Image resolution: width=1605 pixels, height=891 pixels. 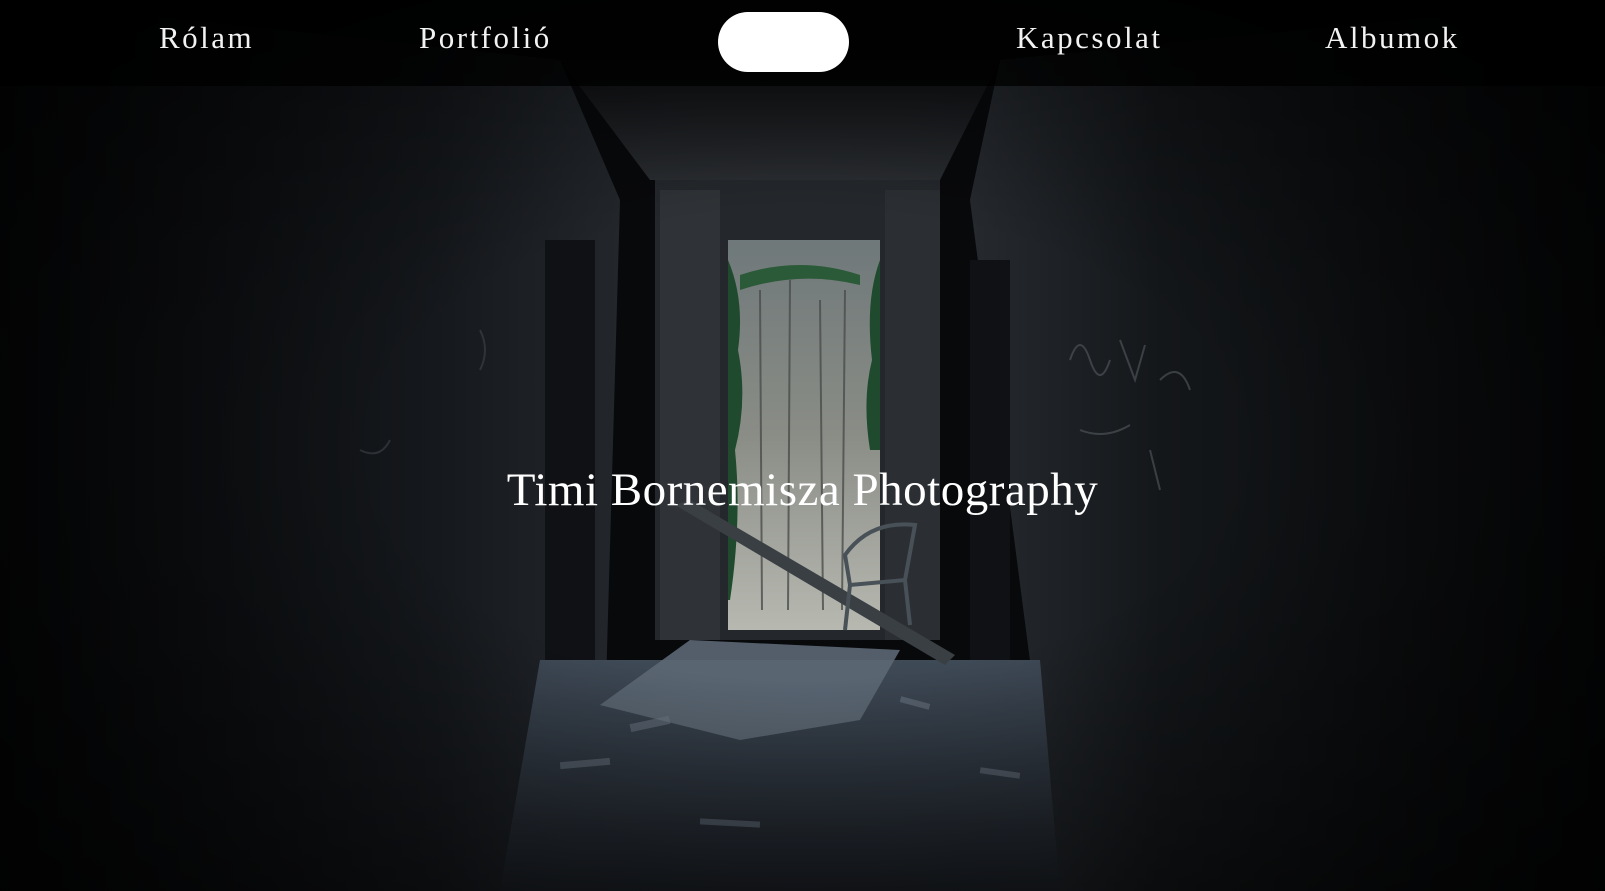 What do you see at coordinates (802, 490) in the screenshot?
I see `site-title: Timi Bornemisza Photography` at bounding box center [802, 490].